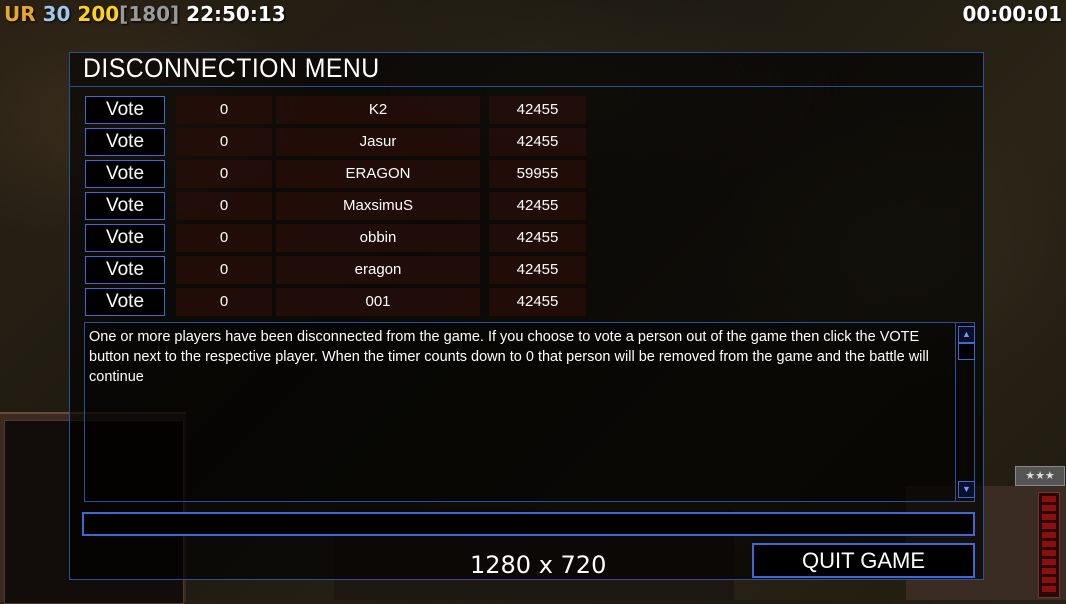  Describe the element at coordinates (1012, 14) in the screenshot. I see `game-timer: 00:00:01` at that location.